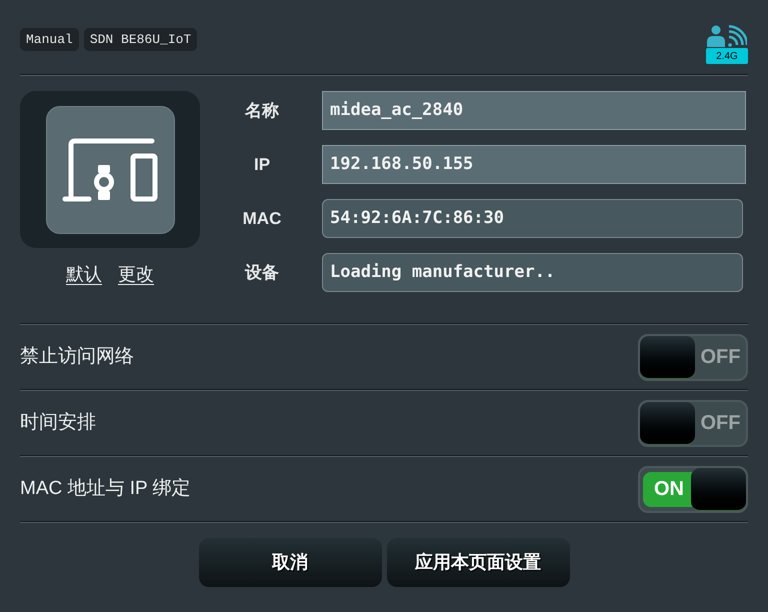 The height and width of the screenshot is (612, 768). Describe the element at coordinates (727, 56) in the screenshot. I see `band-badge: 2.4G` at that location.